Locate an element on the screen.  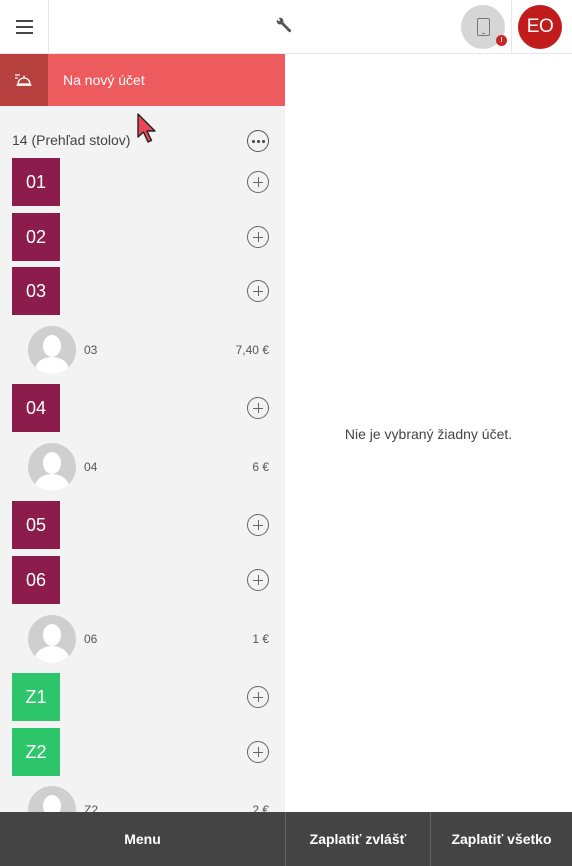
table-row: 05 is located at coordinates (142, 525).